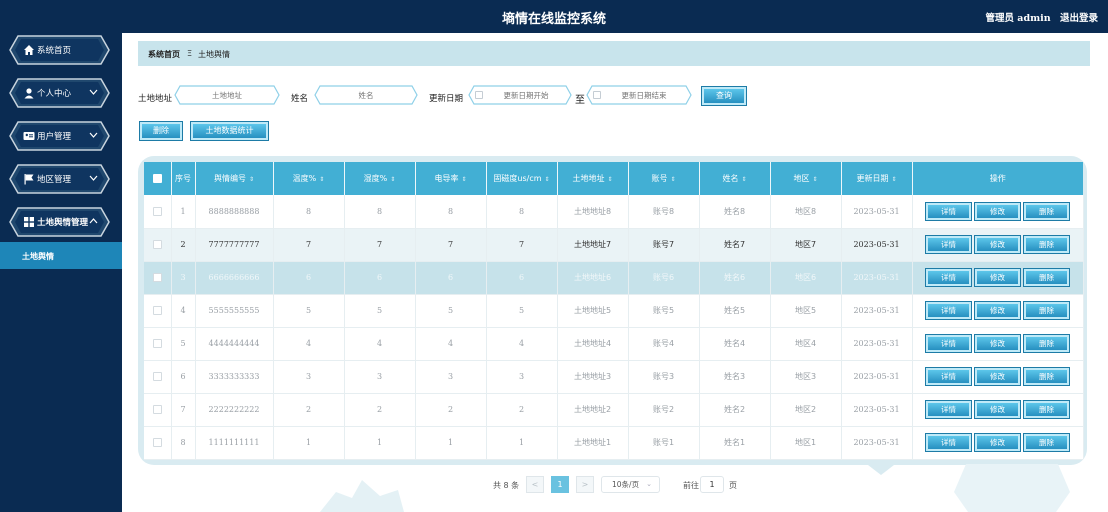  Describe the element at coordinates (735, 443) in the screenshot. I see `cell-name: 姓名1` at that location.